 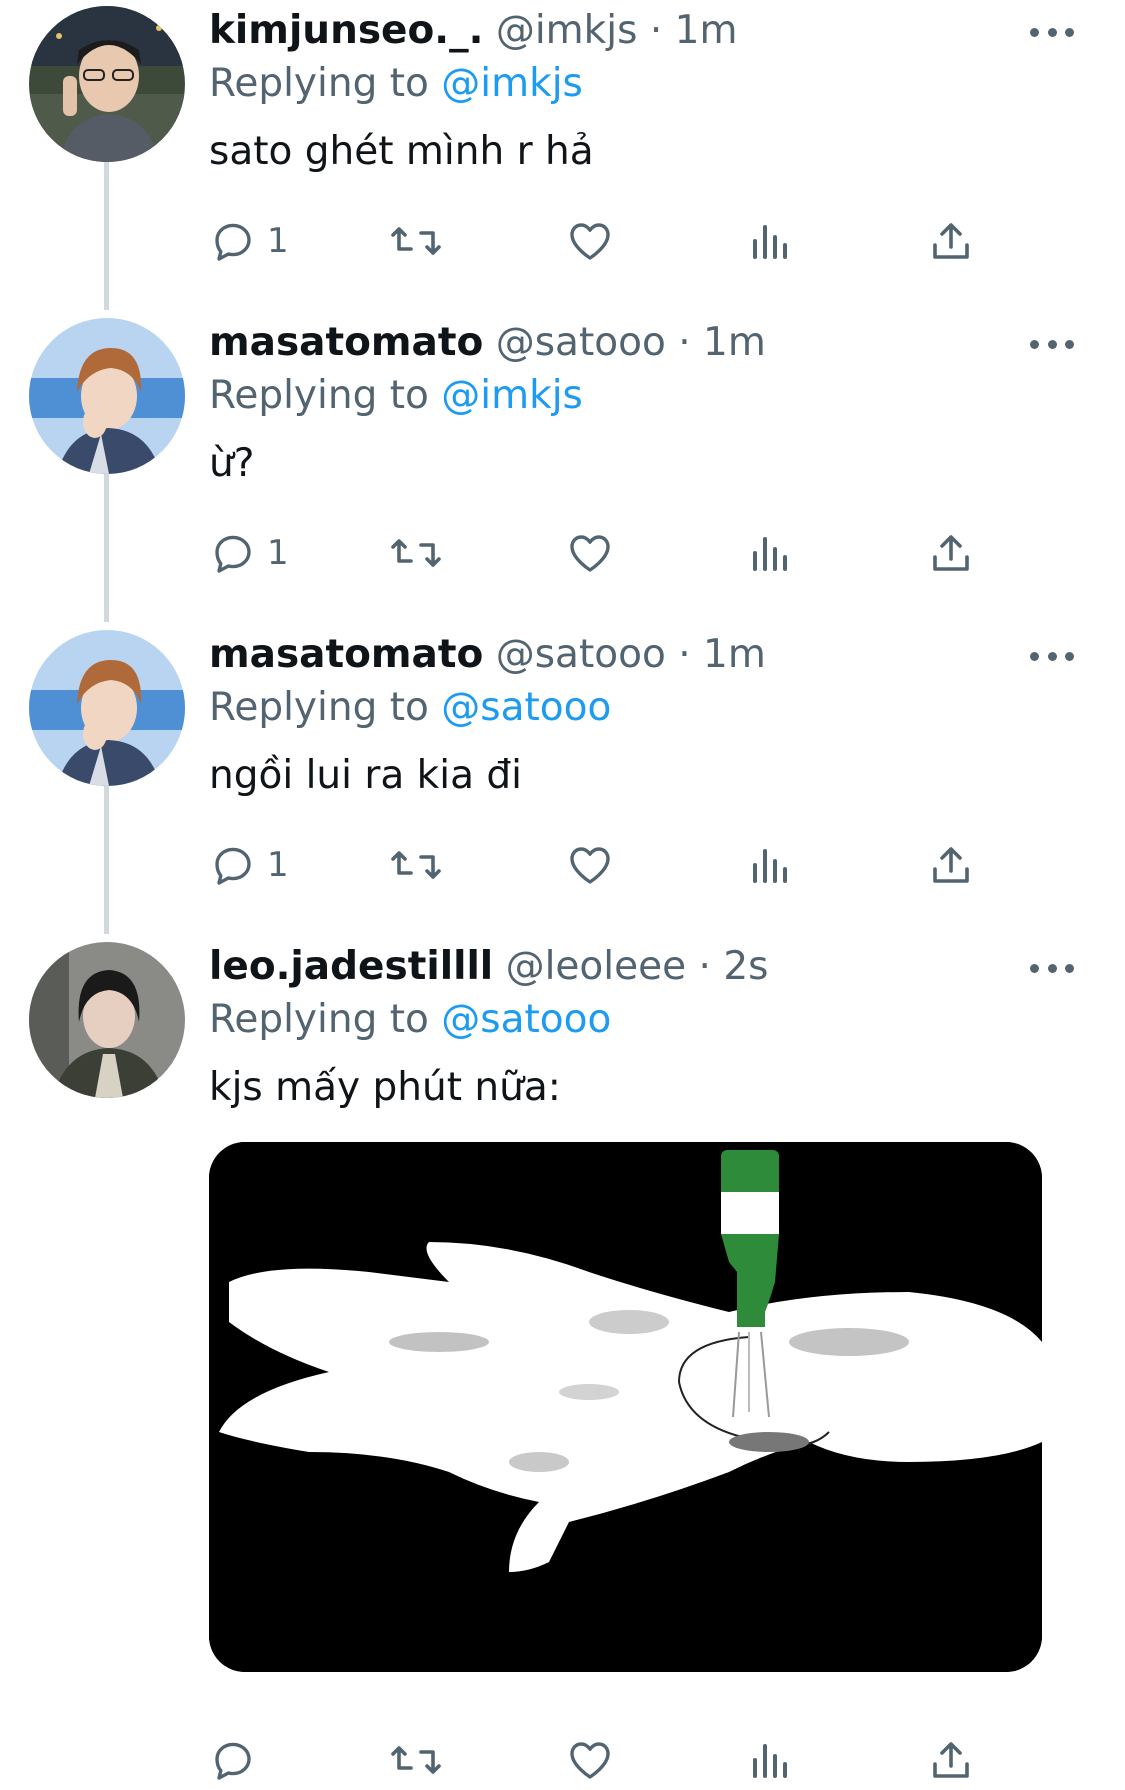 I want to click on tweet-text: sato ghét mình r hả, so click(x=401, y=151).